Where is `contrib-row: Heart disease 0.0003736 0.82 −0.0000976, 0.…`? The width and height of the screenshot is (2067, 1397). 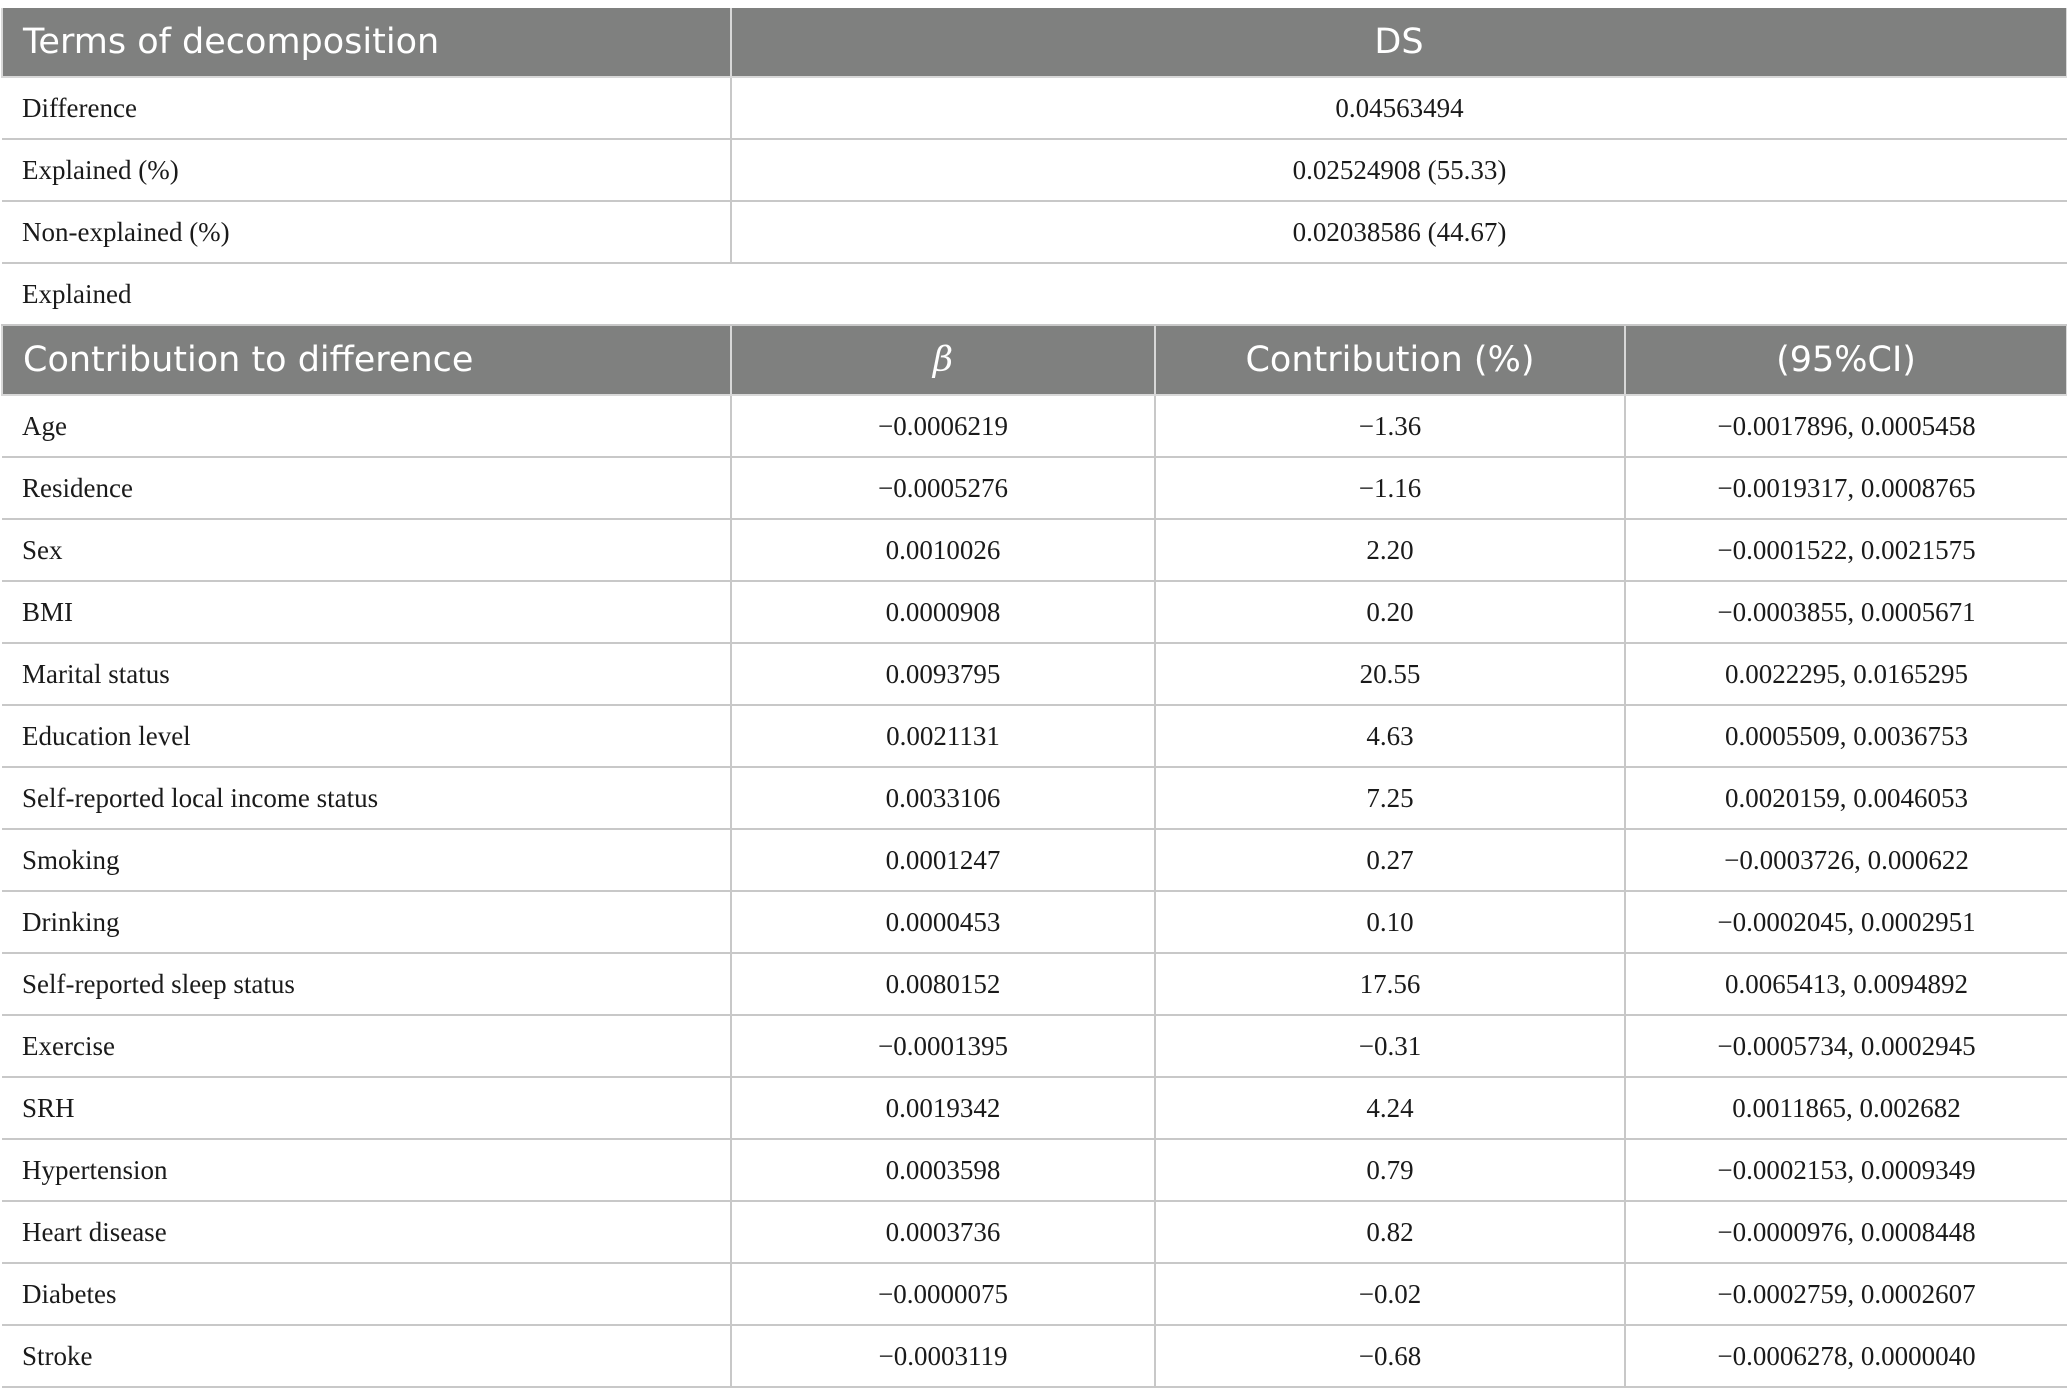 contrib-row: Heart disease 0.0003736 0.82 −0.0000976, 0.… is located at coordinates (1034, 1232).